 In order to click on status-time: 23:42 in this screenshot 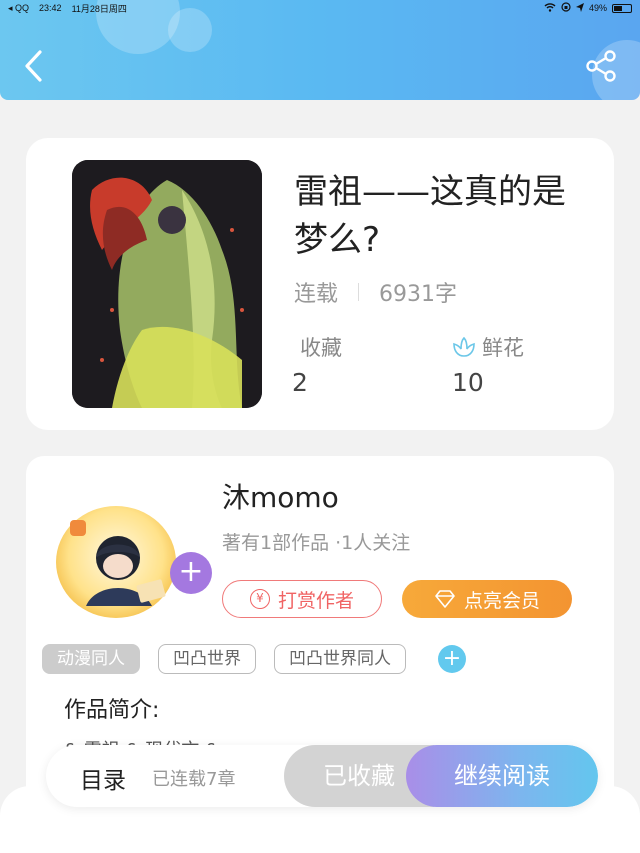, I will do `click(50, 8)`.